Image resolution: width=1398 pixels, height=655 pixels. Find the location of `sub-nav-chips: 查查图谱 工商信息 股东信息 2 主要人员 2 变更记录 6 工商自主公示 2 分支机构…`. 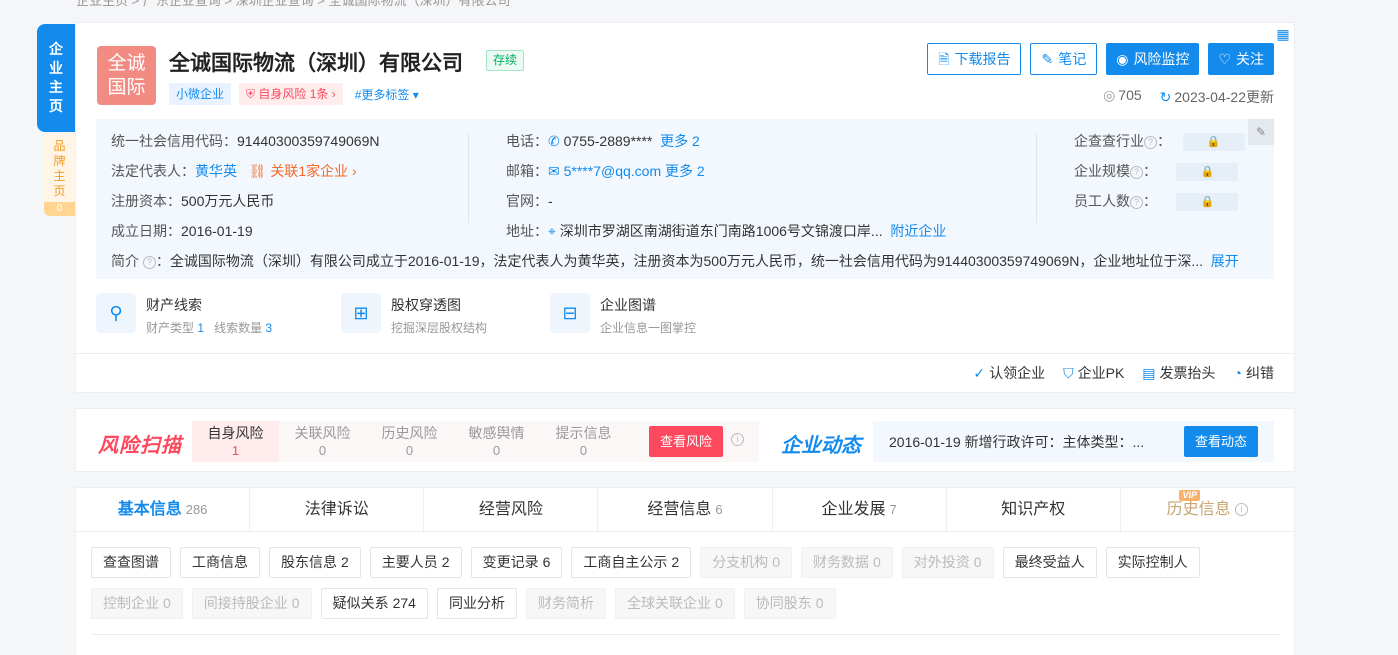

sub-nav-chips: 查查图谱 工商信息 股东信息 2 主要人员 2 变更记录 6 工商自主公示 2 分支机构… is located at coordinates (686, 583).